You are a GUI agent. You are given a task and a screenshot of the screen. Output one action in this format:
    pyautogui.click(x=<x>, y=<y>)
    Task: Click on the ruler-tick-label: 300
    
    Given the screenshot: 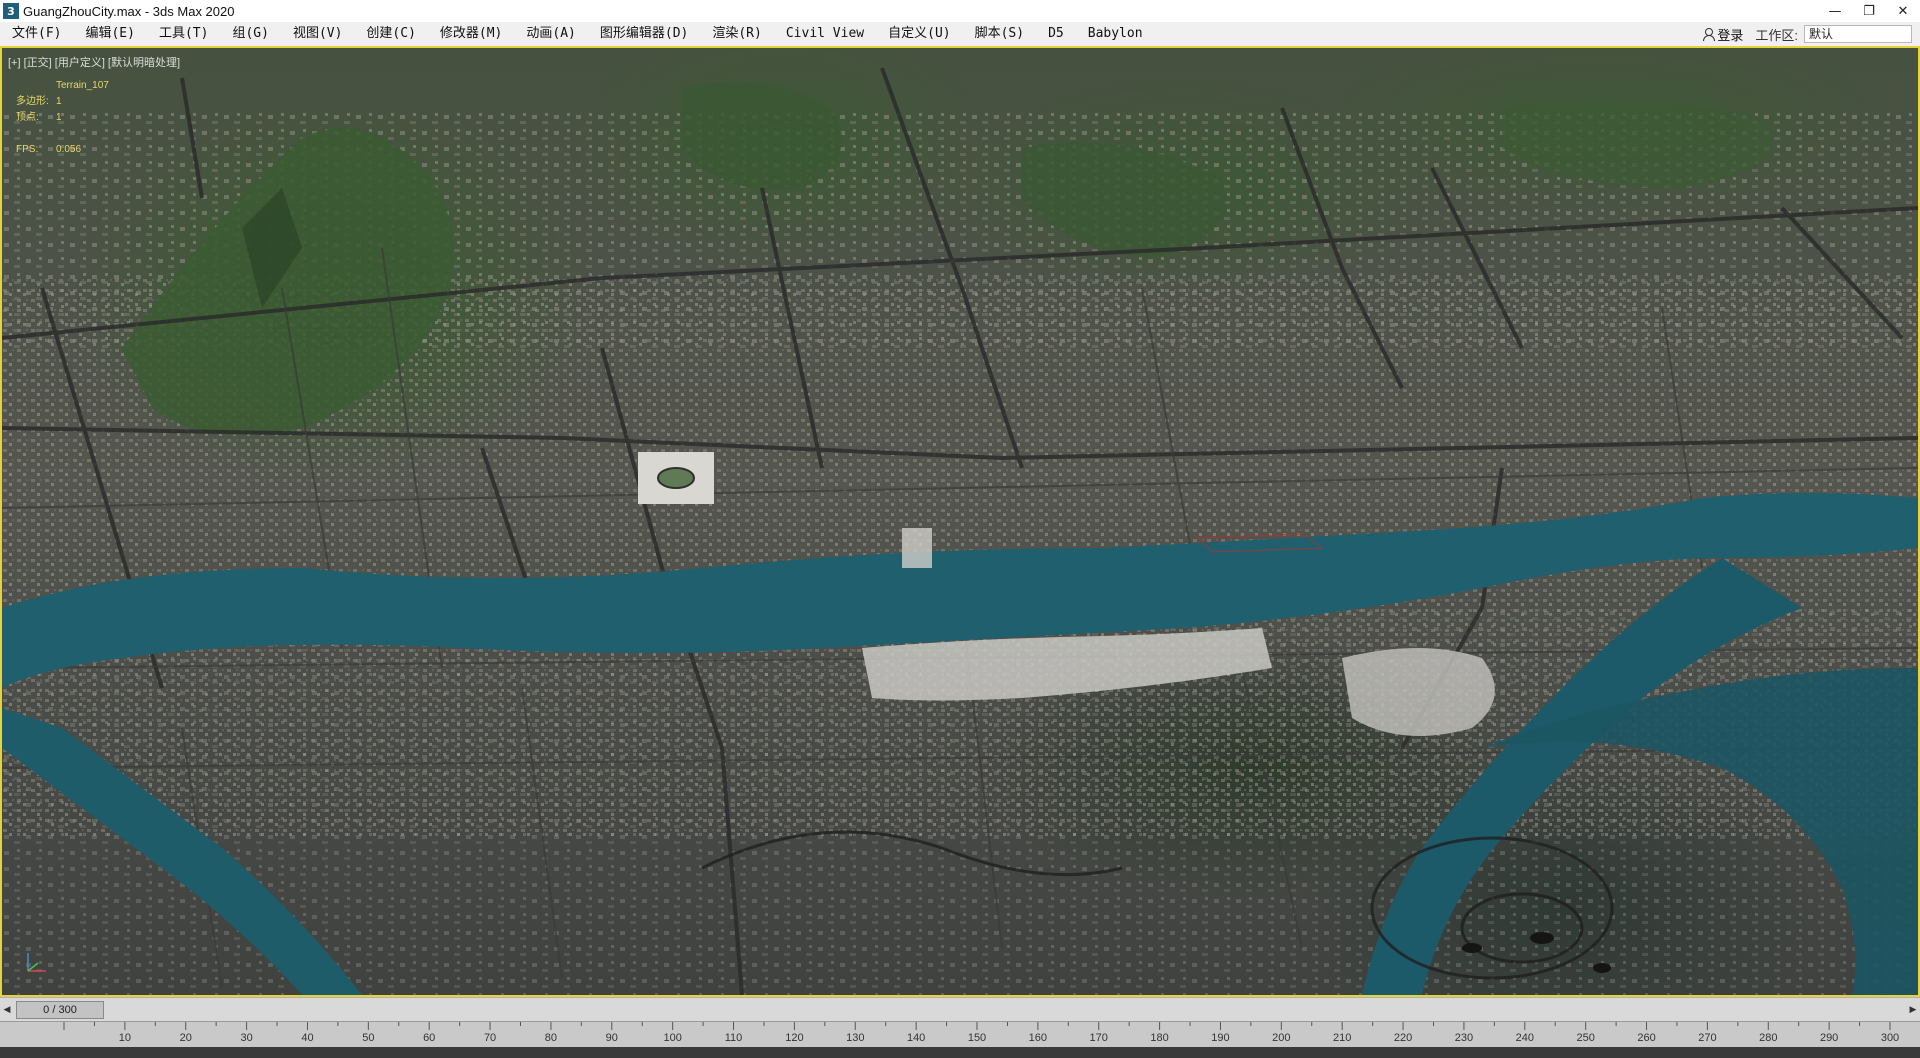 What is the action you would take?
    pyautogui.click(x=1890, y=1038)
    